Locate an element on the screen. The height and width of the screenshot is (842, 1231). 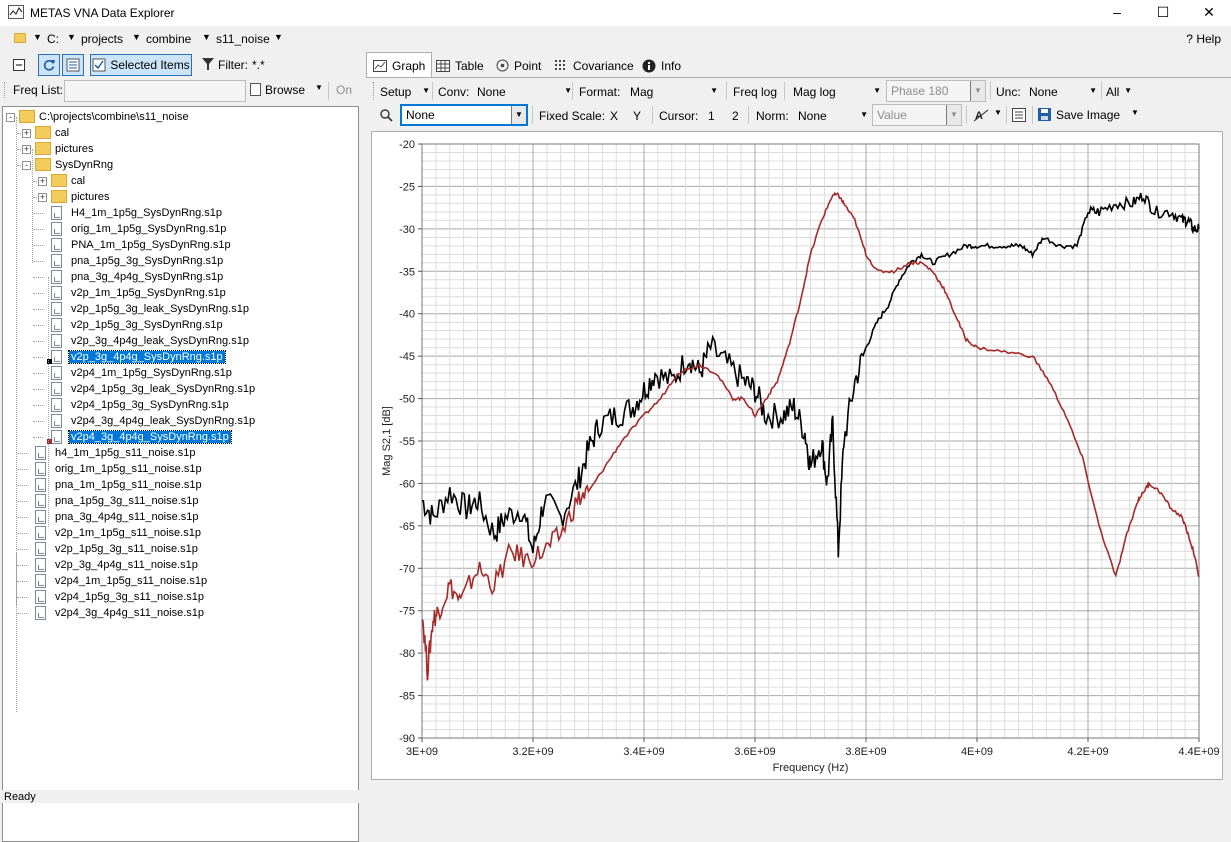
tree-file: pna_3g_4p4g_s11_noise.s1p is located at coordinates (127, 517).